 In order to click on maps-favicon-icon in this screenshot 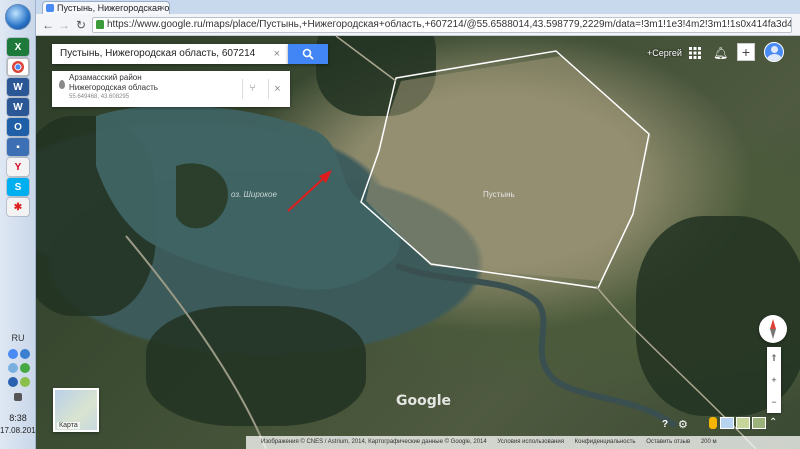, I will do `click(50, 8)`.